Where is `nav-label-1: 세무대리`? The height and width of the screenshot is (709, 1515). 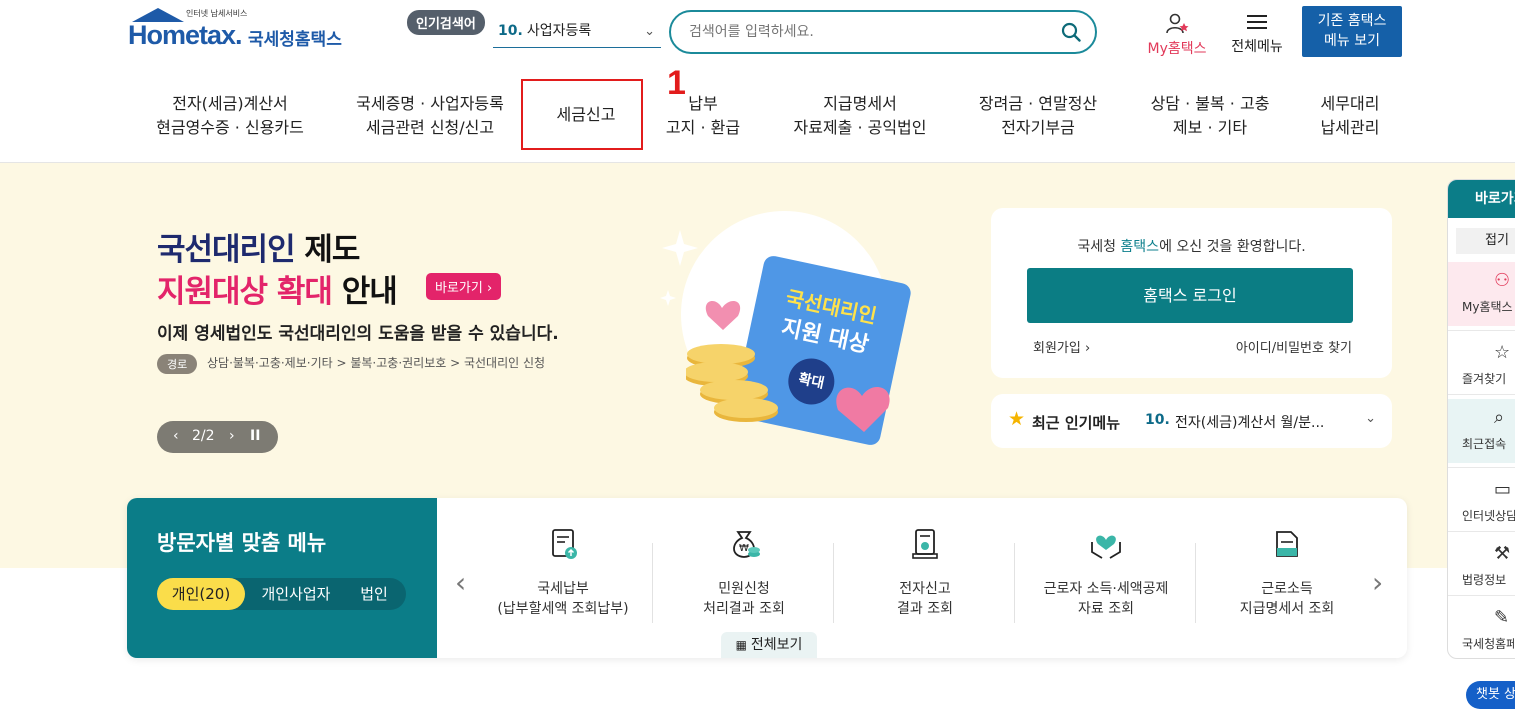
nav-label-1: 세무대리 is located at coordinates (1350, 103).